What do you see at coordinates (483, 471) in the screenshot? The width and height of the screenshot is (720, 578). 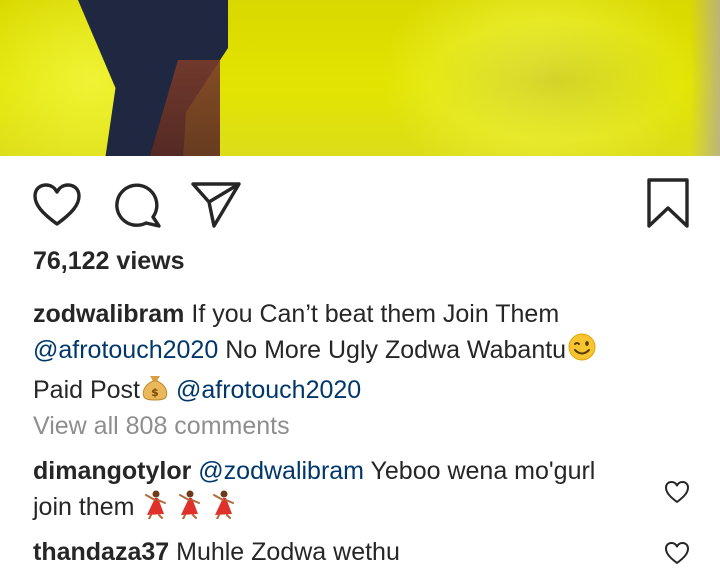 I see `comment-text: Yeboo wena mo'gurl` at bounding box center [483, 471].